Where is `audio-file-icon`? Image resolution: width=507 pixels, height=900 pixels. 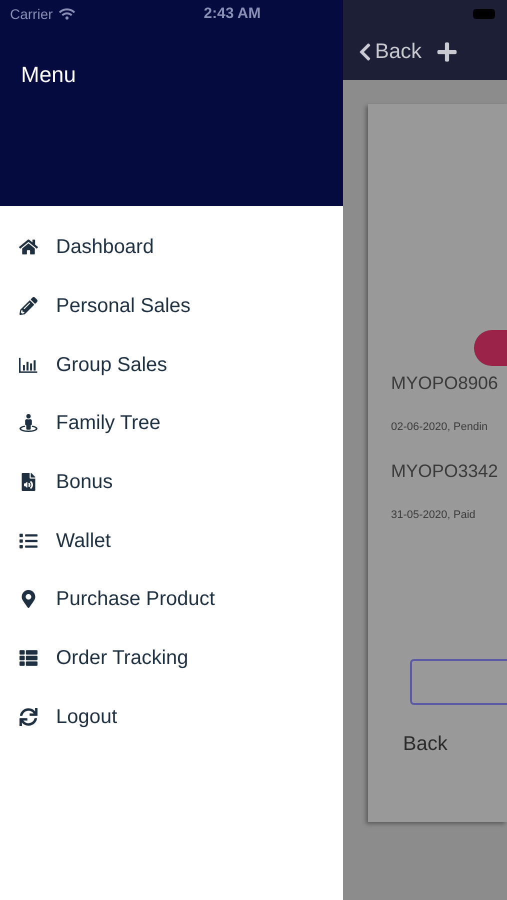
audio-file-icon is located at coordinates (28, 482).